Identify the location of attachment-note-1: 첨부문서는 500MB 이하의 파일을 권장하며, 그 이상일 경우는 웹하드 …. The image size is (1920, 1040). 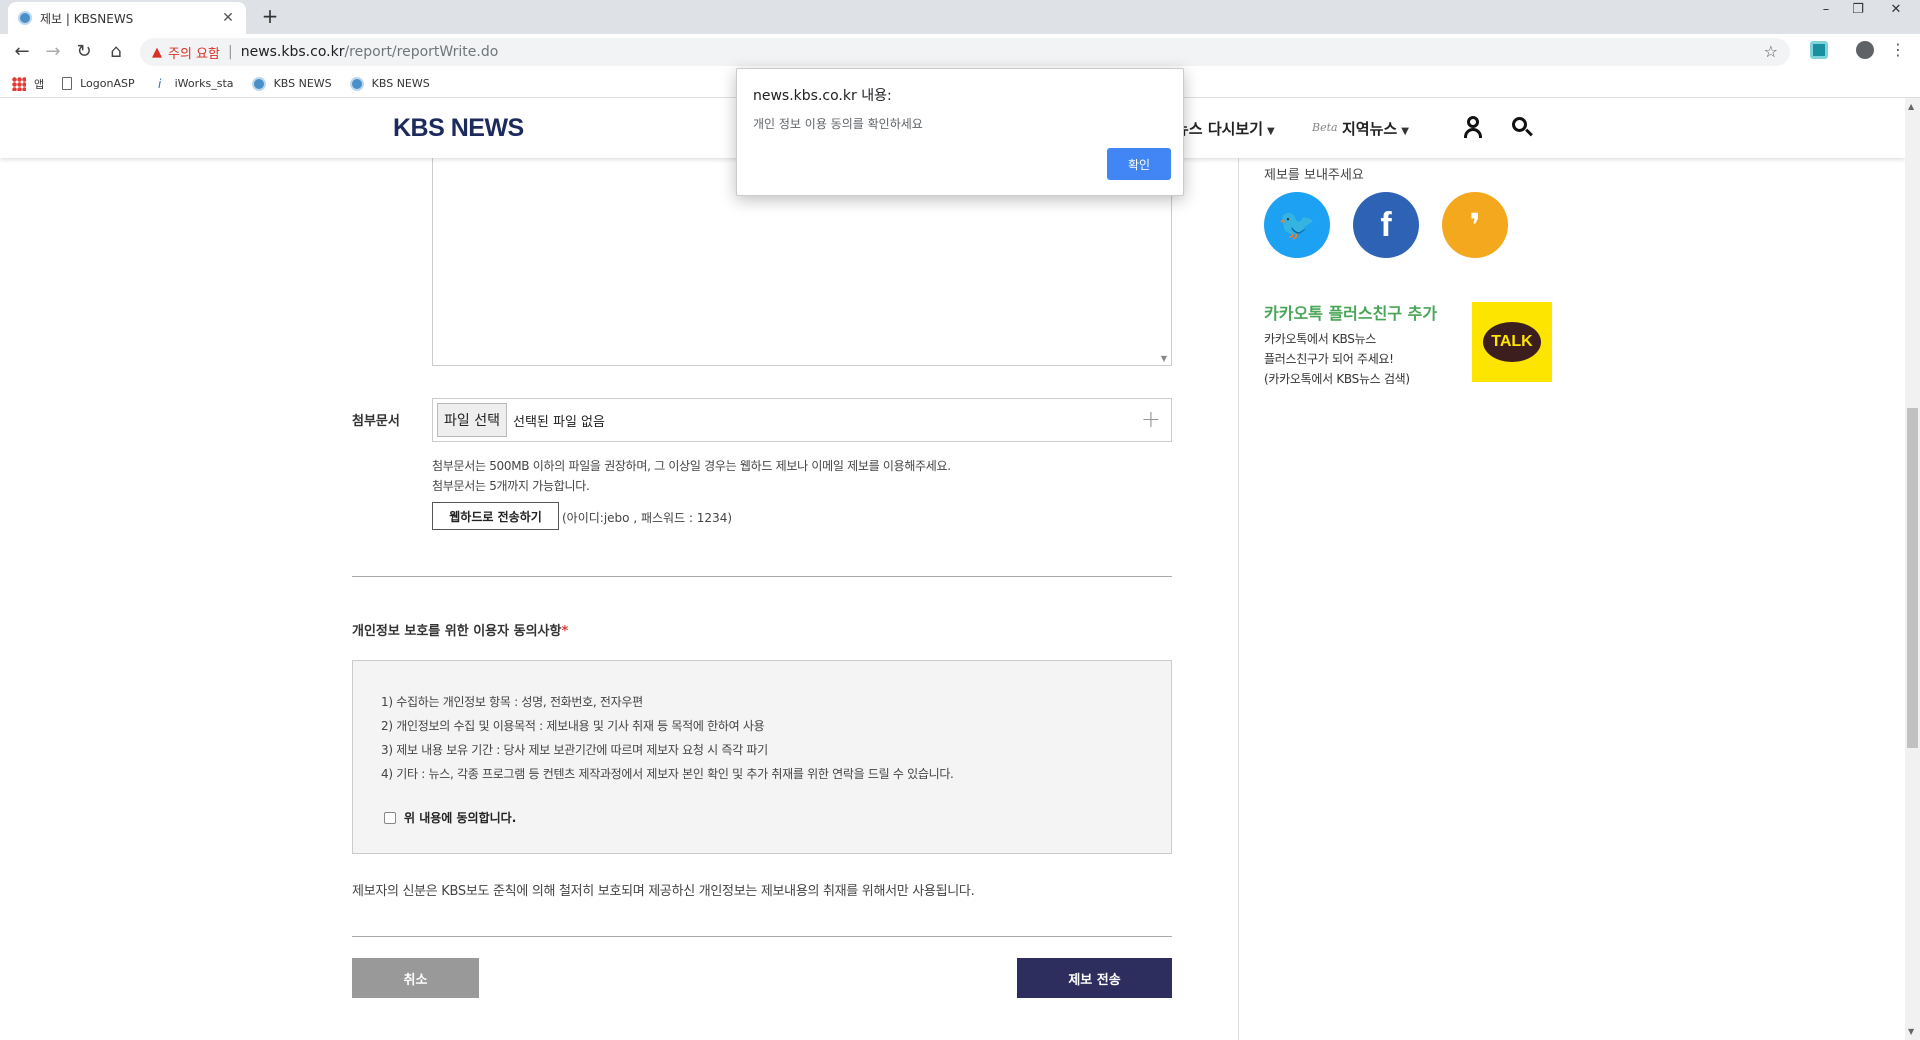
(691, 466).